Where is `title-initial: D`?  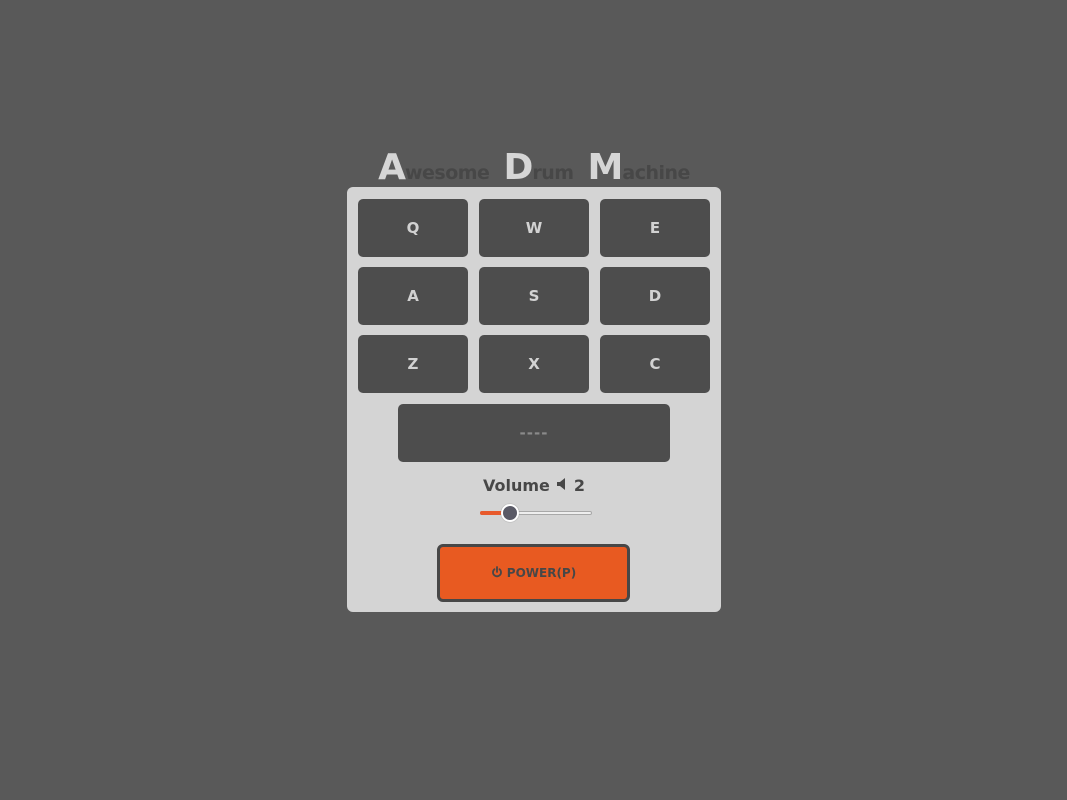
title-initial: D is located at coordinates (518, 167).